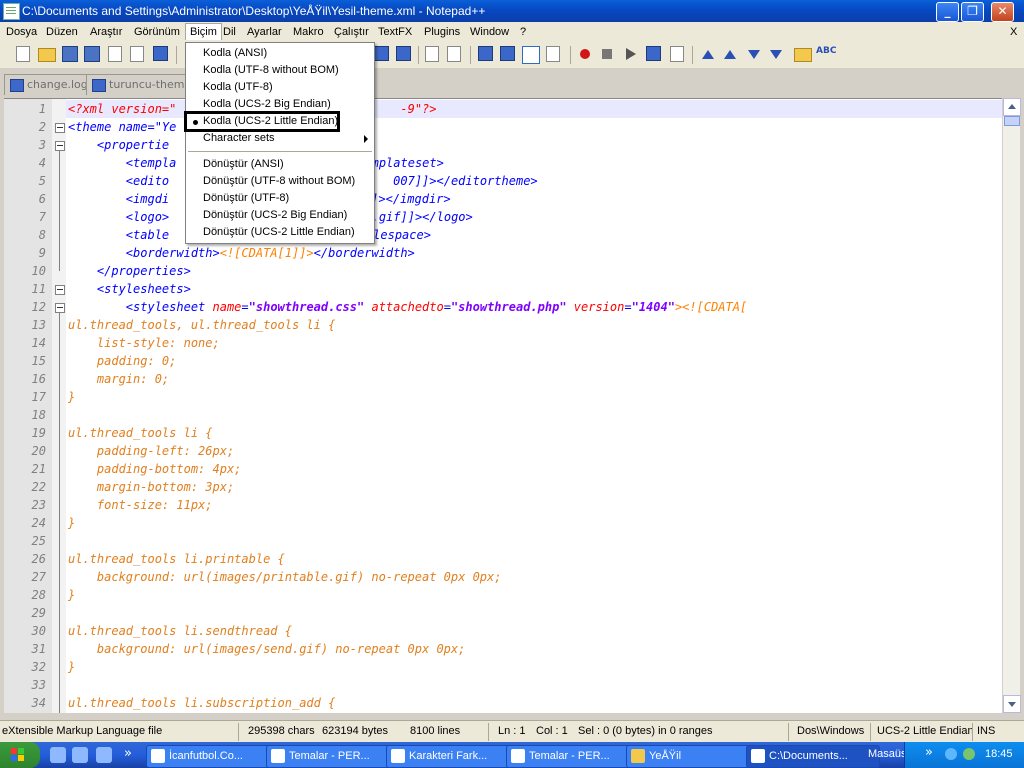  Describe the element at coordinates (203, 31) in the screenshot. I see `menu-bicim: Biçim` at that location.